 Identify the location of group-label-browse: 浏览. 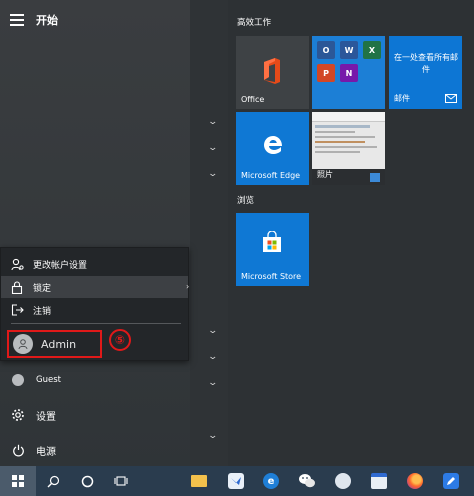
(246, 201).